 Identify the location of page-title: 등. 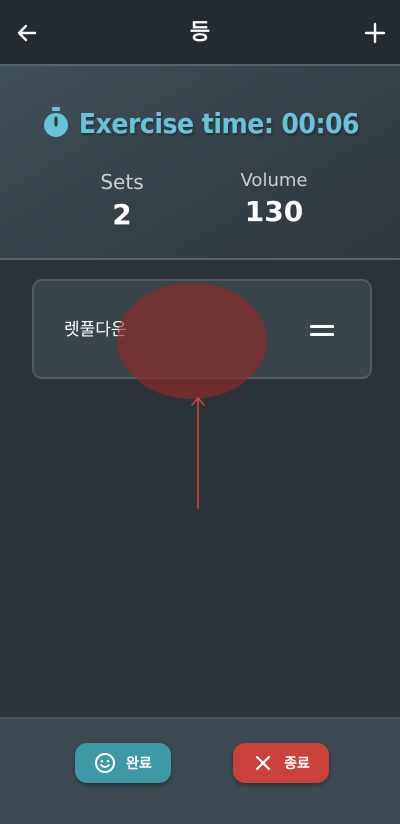
(200, 32).